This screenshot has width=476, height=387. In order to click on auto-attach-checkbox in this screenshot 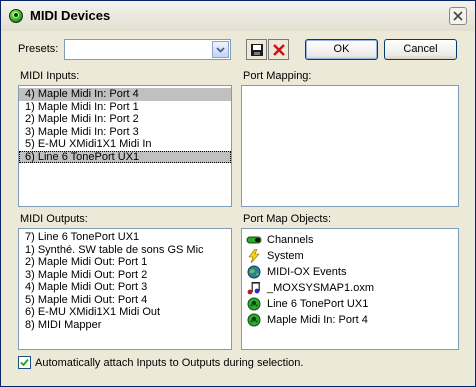, I will do `click(24, 362)`.